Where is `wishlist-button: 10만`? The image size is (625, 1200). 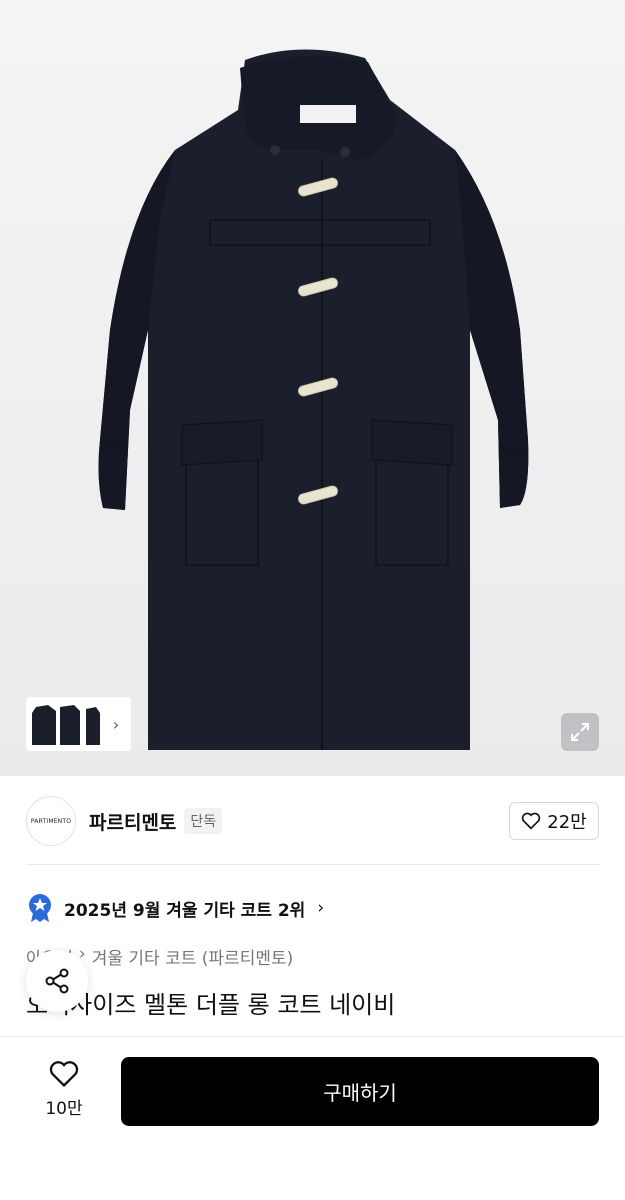 wishlist-button: 10만 is located at coordinates (64, 1089).